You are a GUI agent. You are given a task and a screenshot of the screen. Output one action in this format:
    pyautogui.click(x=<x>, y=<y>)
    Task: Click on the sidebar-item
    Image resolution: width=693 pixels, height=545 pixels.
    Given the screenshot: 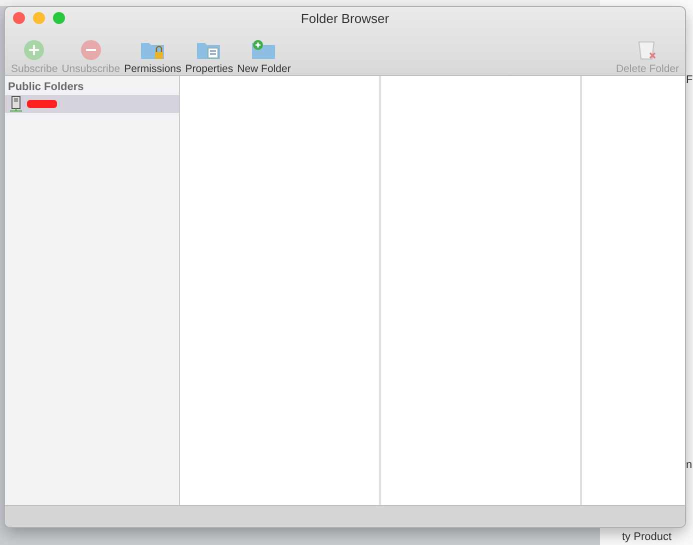 What is the action you would take?
    pyautogui.click(x=92, y=104)
    